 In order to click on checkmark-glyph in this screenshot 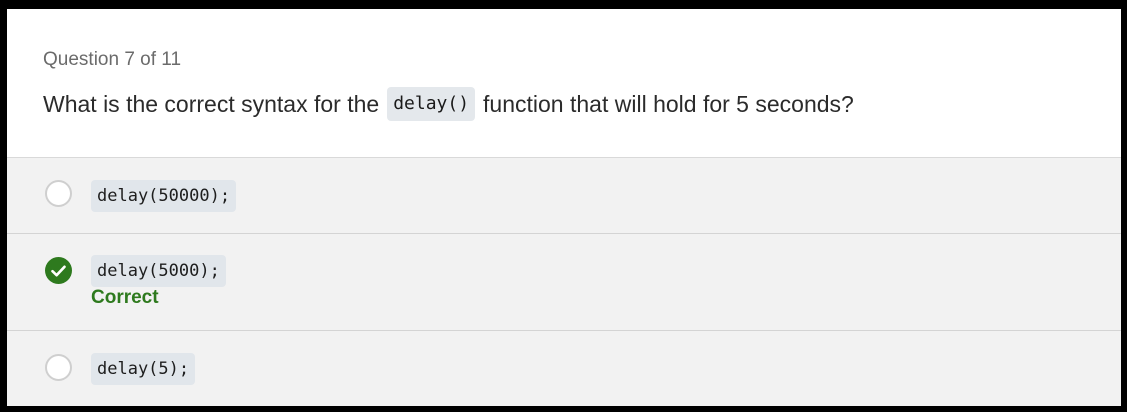, I will do `click(58, 270)`.